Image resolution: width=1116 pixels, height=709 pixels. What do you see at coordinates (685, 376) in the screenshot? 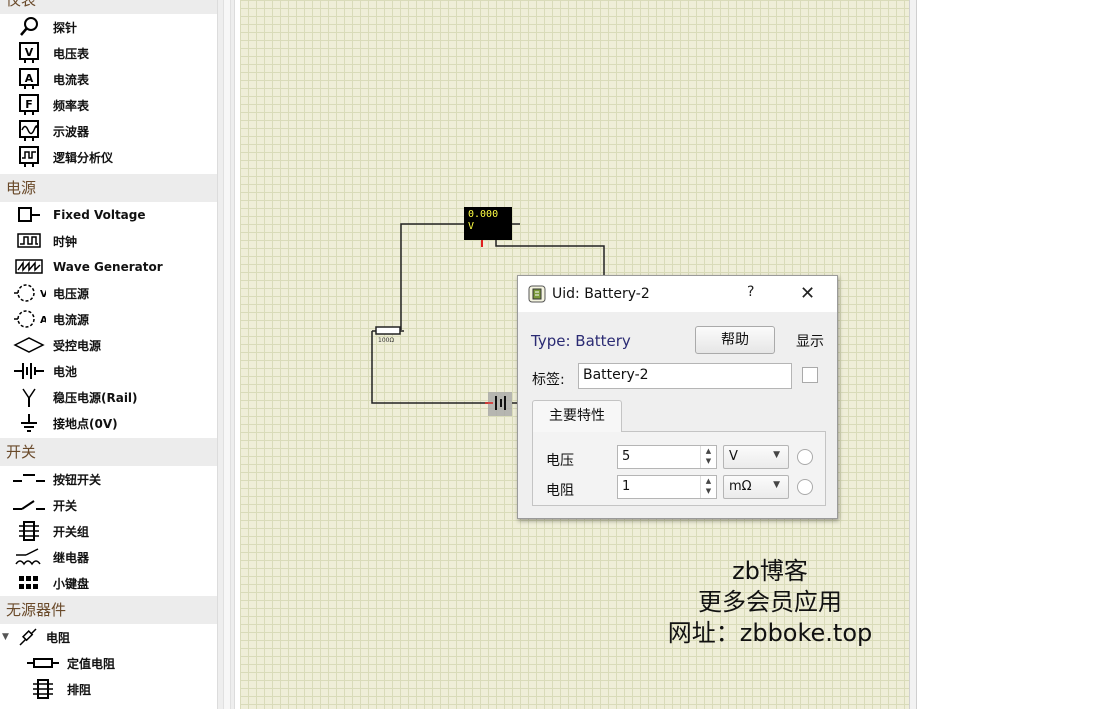
I see `tag-input: Battery-2` at bounding box center [685, 376].